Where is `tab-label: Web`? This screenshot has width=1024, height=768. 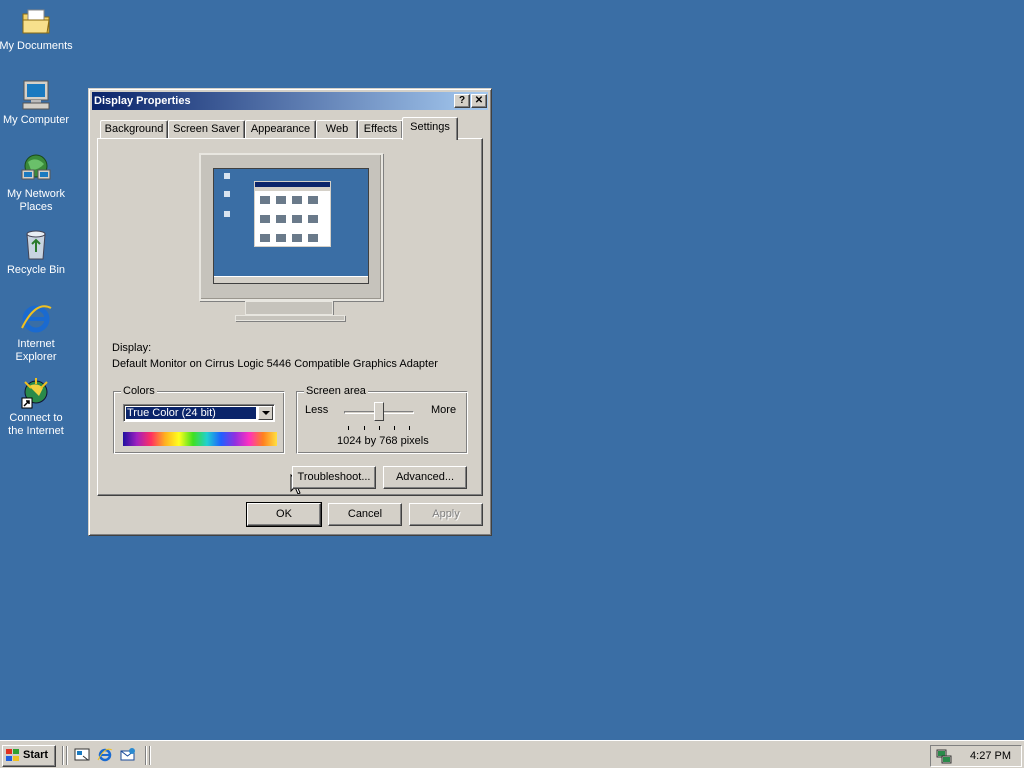 tab-label: Web is located at coordinates (337, 129).